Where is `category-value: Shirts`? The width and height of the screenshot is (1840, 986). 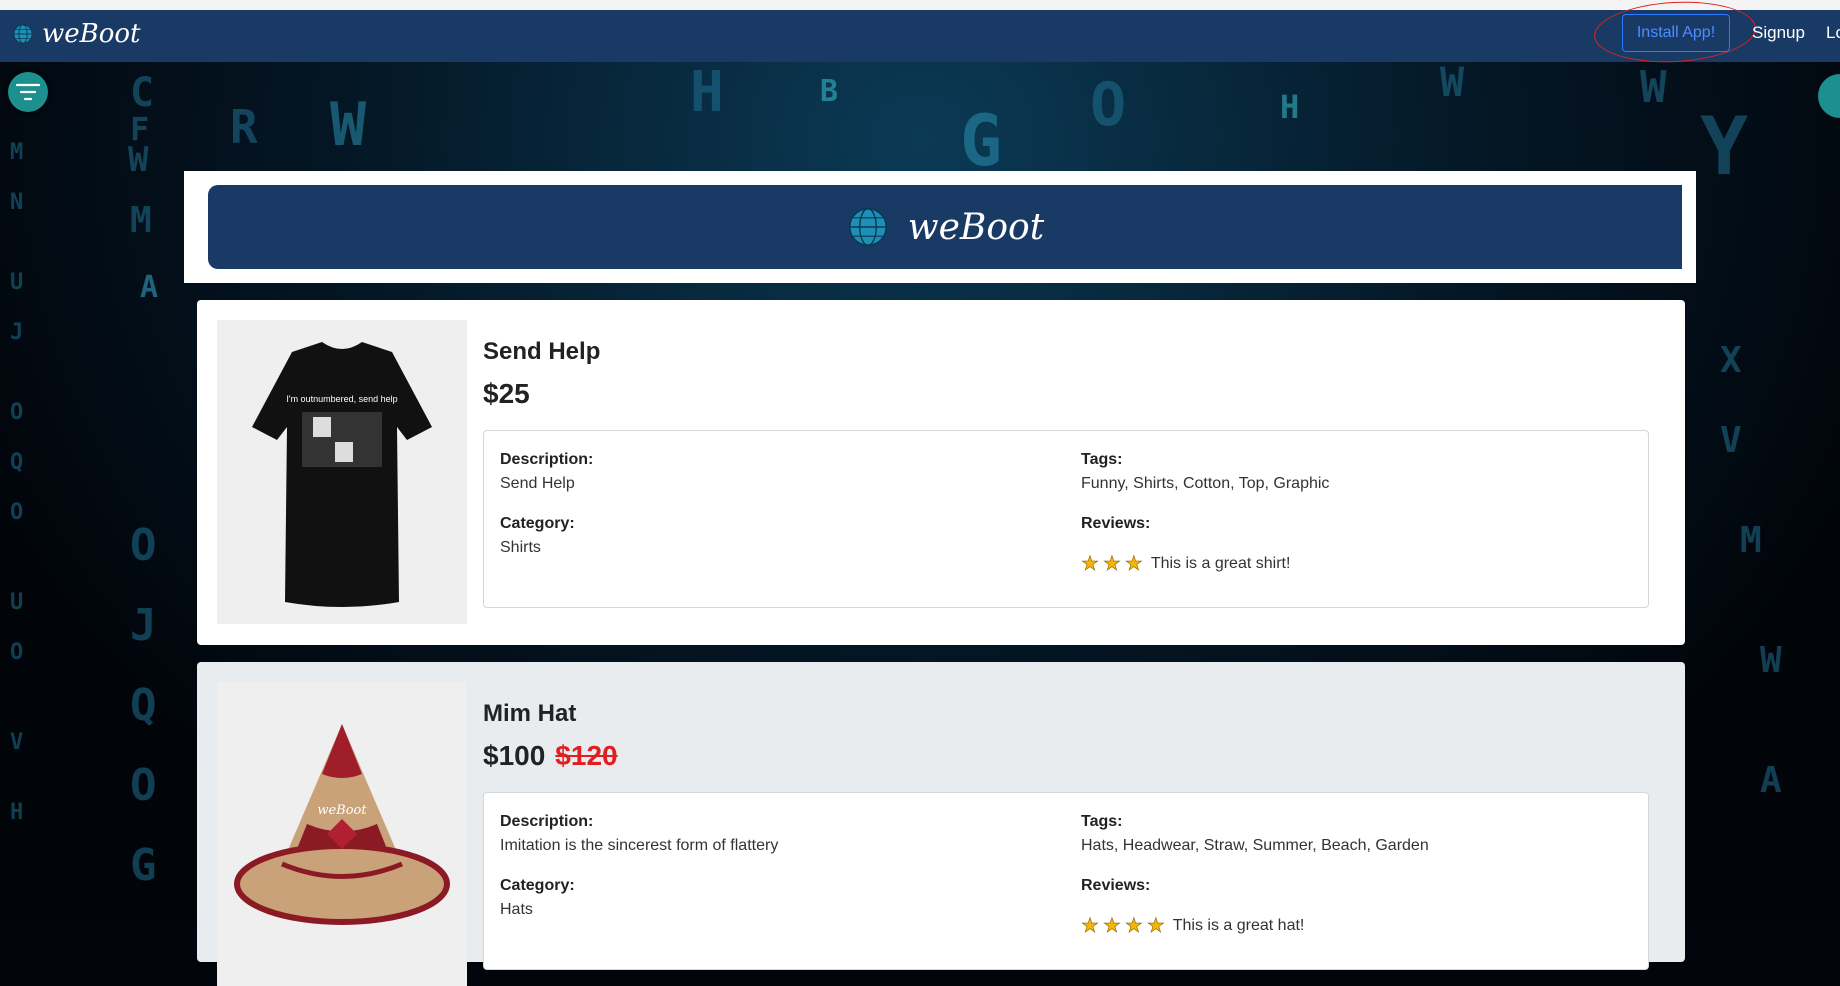
category-value: Shirts is located at coordinates (520, 547).